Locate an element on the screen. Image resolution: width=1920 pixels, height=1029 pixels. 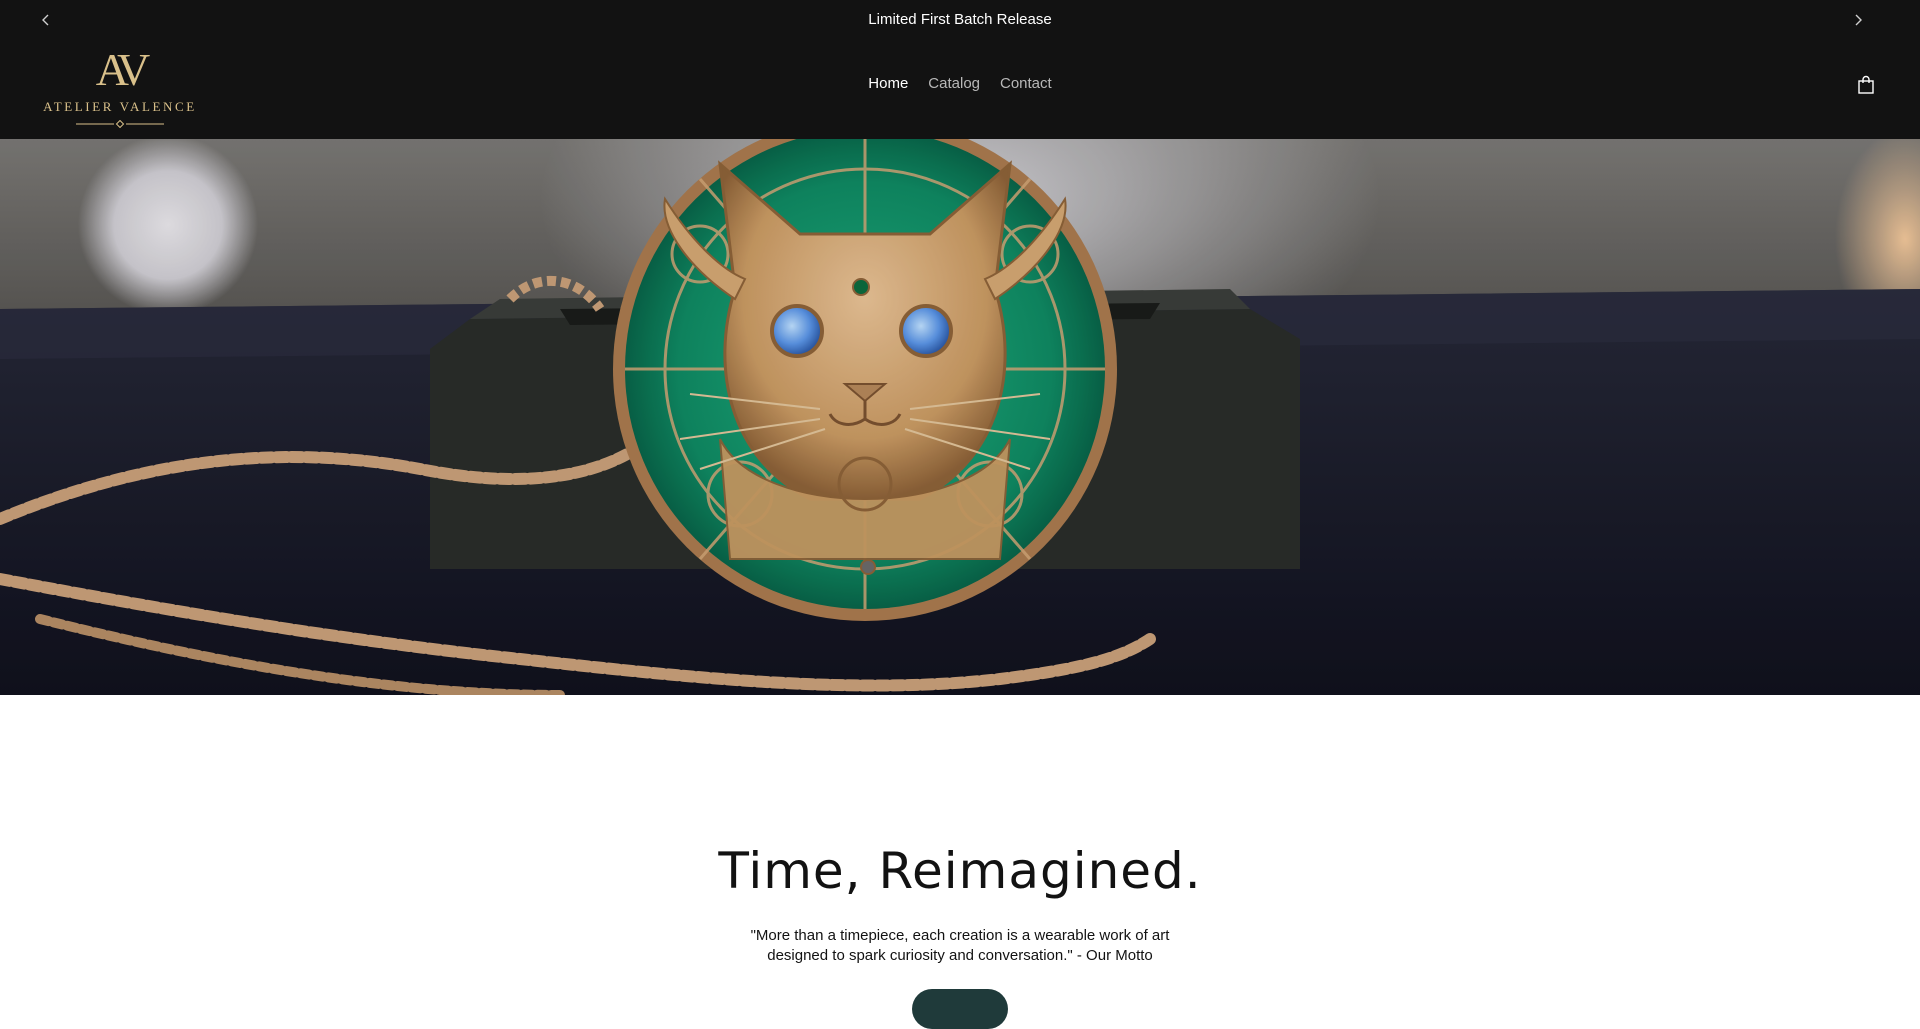
shop-cta-button is located at coordinates (960, 1009).